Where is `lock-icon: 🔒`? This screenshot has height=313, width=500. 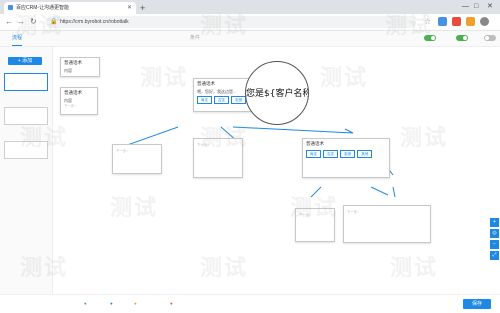 lock-icon: 🔒 is located at coordinates (54, 22).